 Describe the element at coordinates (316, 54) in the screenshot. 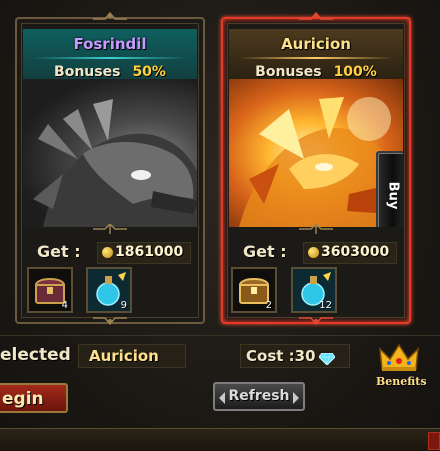

I see `card-header: Auricion Bonuses 100%` at that location.